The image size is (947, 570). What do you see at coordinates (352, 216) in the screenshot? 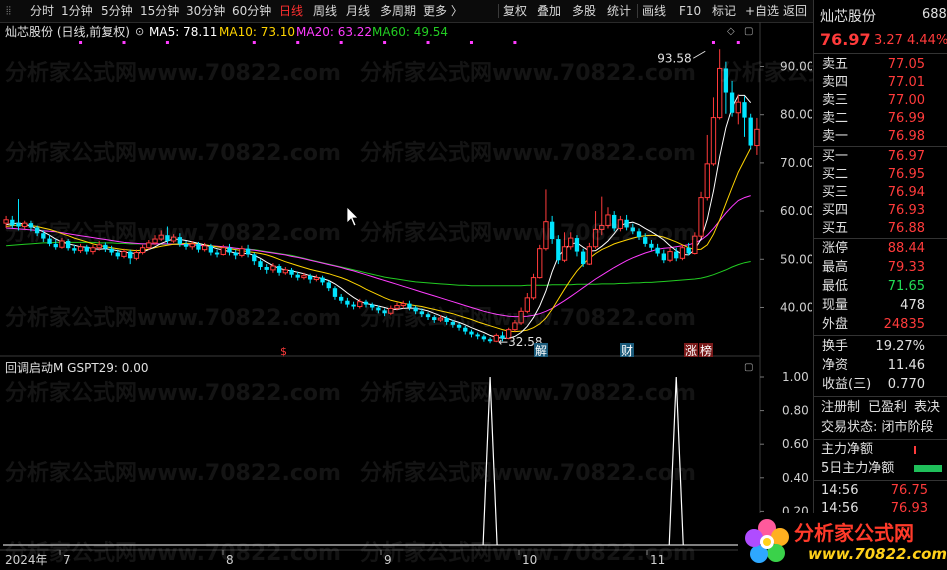
I see `mouse-cursor-icon` at bounding box center [352, 216].